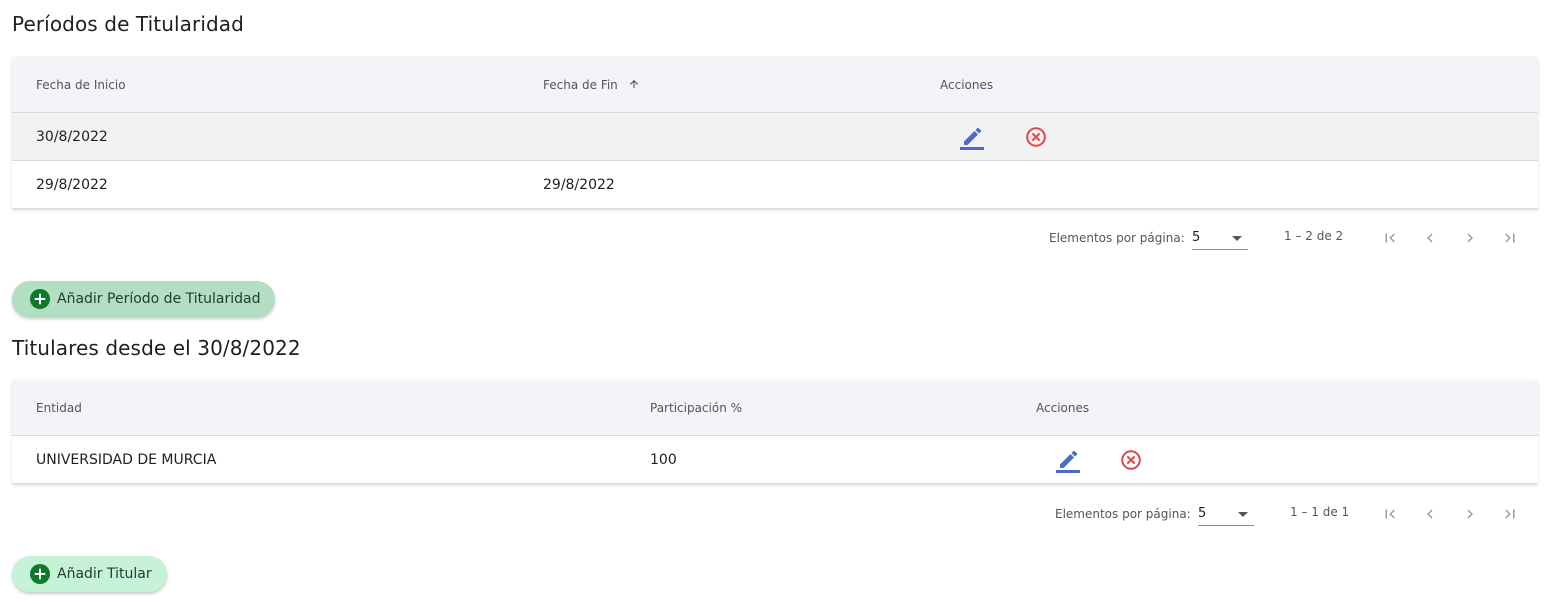 The height and width of the screenshot is (604, 1546). What do you see at coordinates (128, 24) in the screenshot?
I see `periods-section-title: Períodos de Titularidad` at bounding box center [128, 24].